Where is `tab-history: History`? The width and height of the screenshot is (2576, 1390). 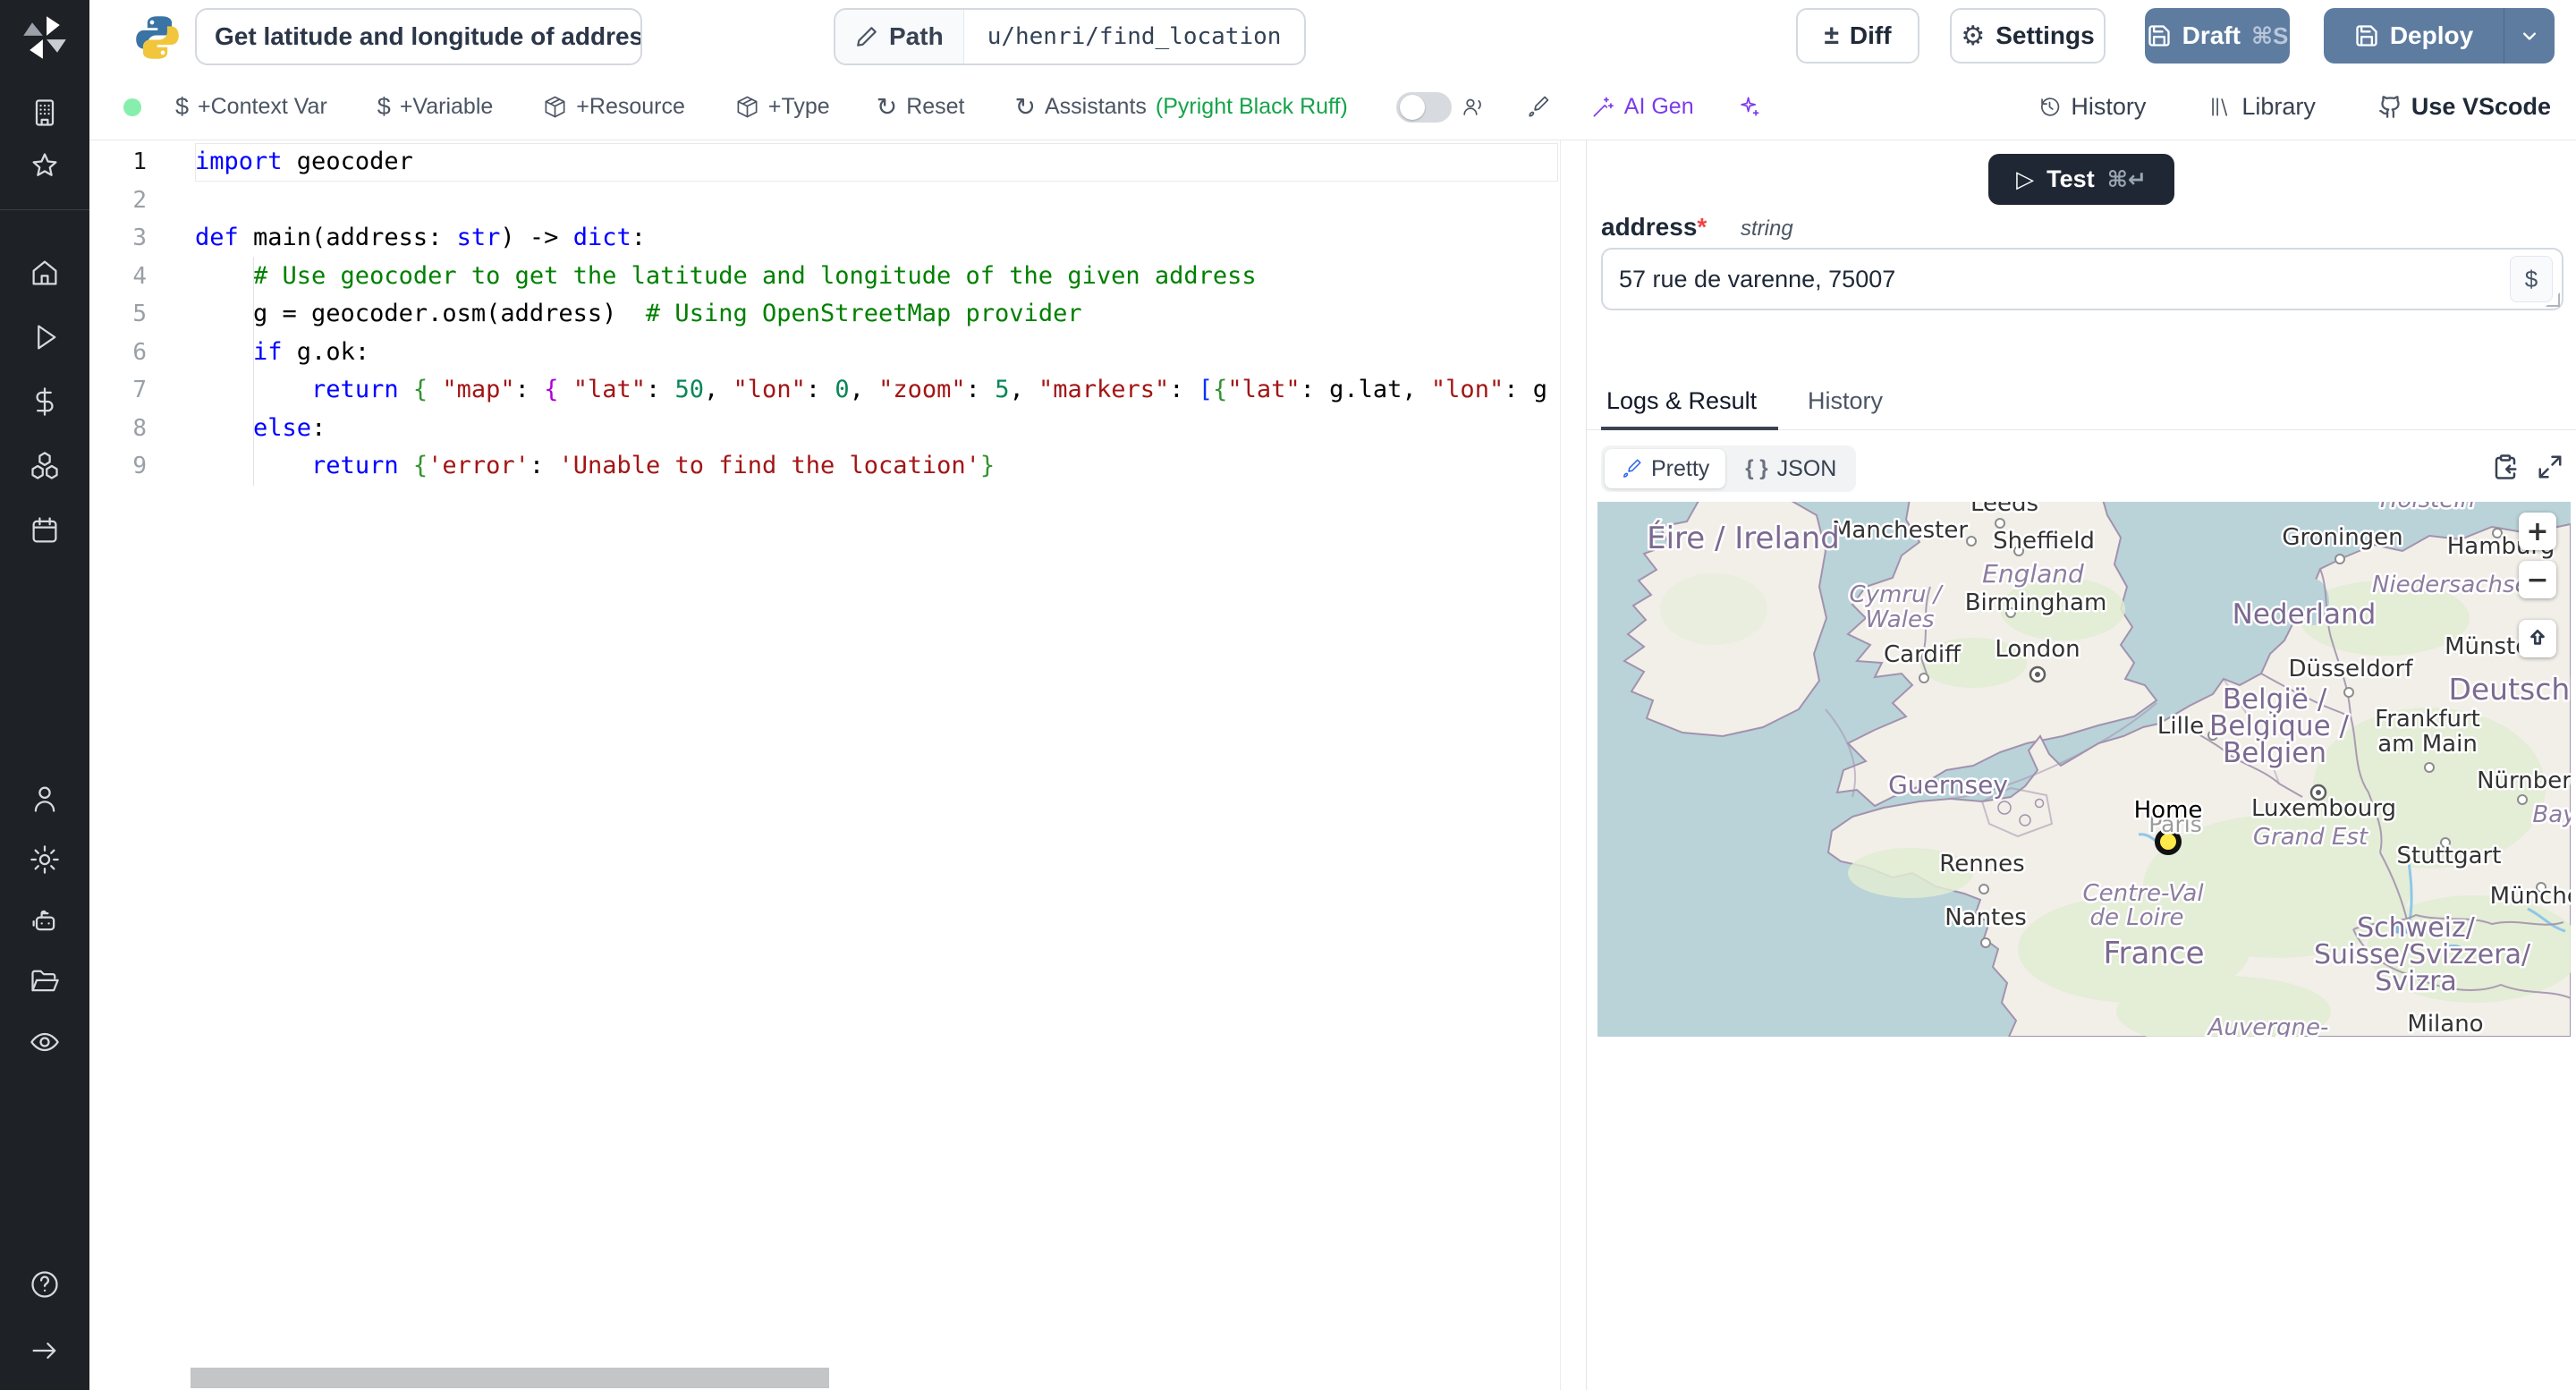 tab-history: History is located at coordinates (1845, 401).